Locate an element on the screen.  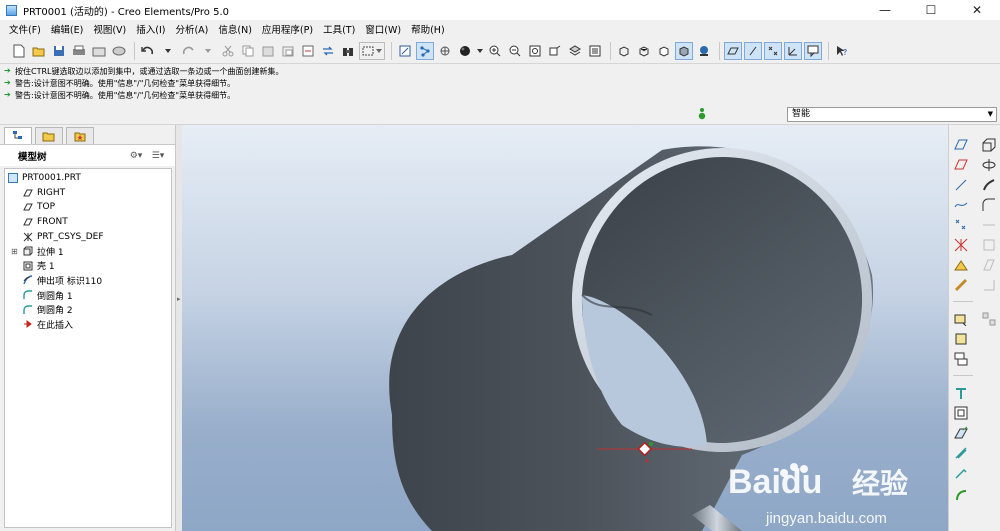
cut-icon is located at coordinates (228, 51).